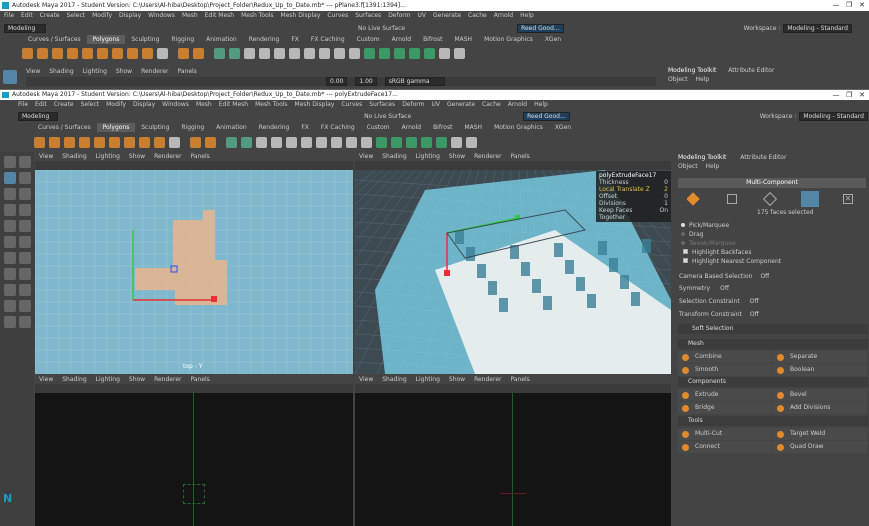 The height and width of the screenshot is (526, 869). Describe the element at coordinates (663, 214) in the screenshot. I see `channel-value: On` at that location.